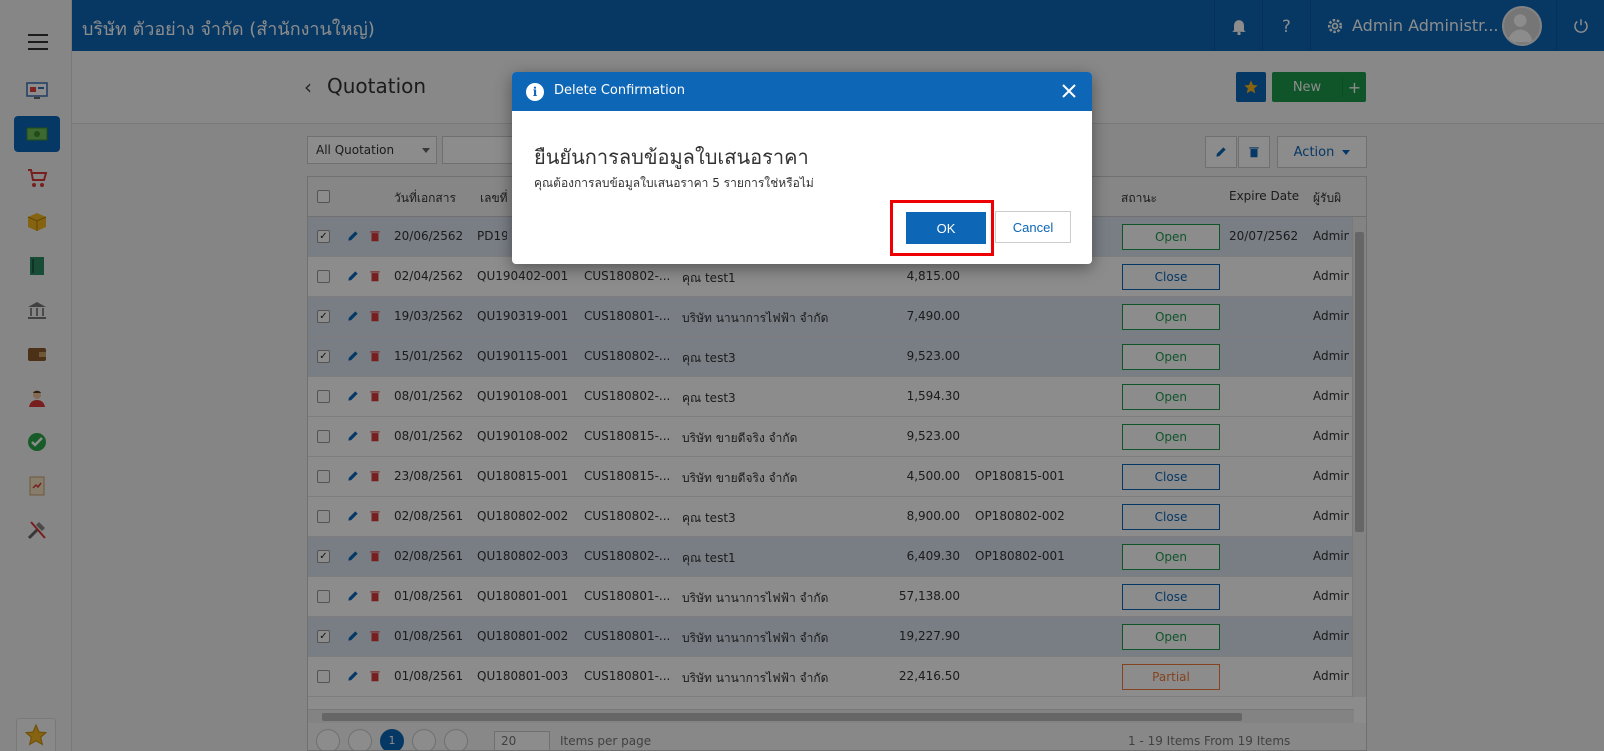  I want to click on dialog-title: Delete Confirmation, so click(619, 90).